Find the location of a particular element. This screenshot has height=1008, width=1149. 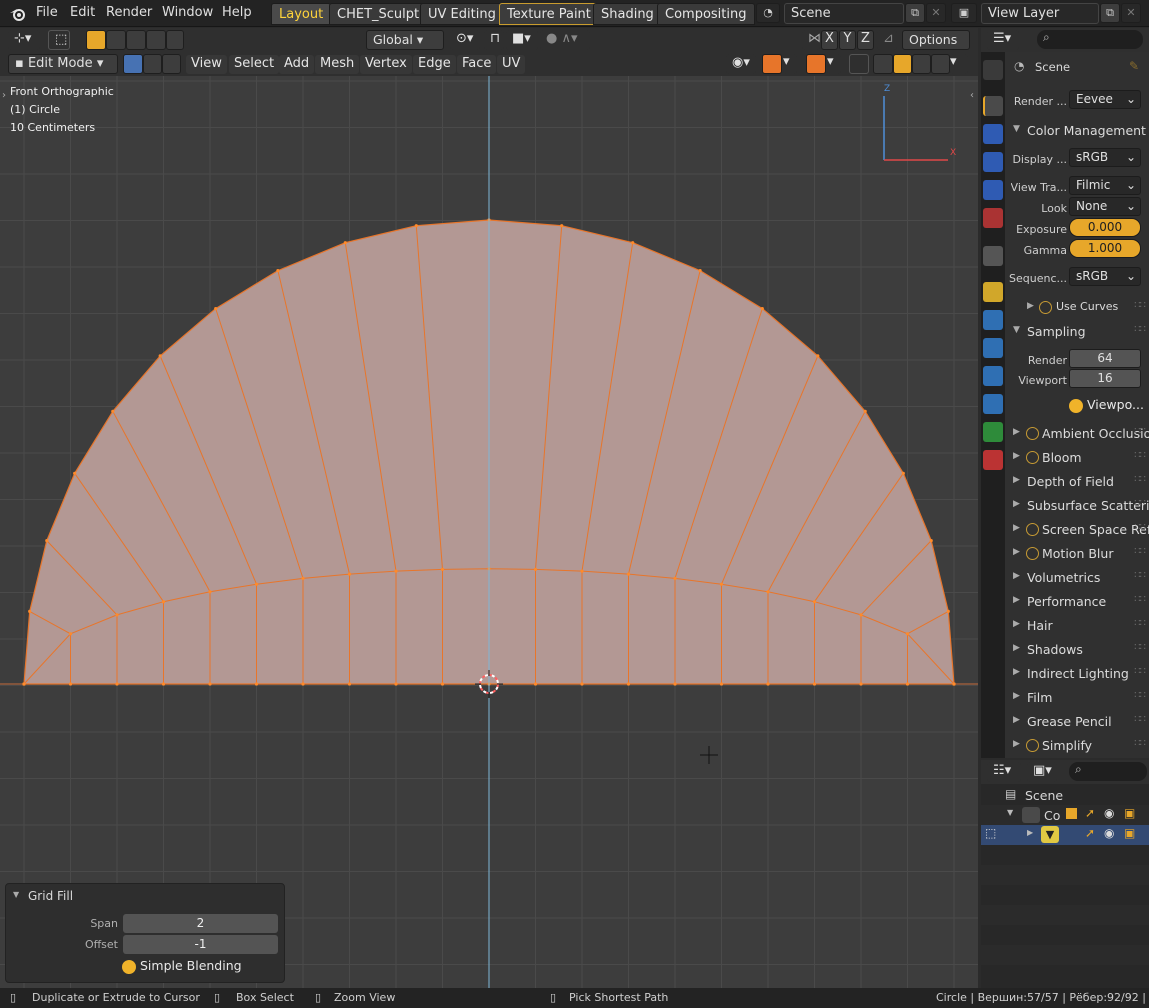

blender-logo-icon is located at coordinates (17, 14).